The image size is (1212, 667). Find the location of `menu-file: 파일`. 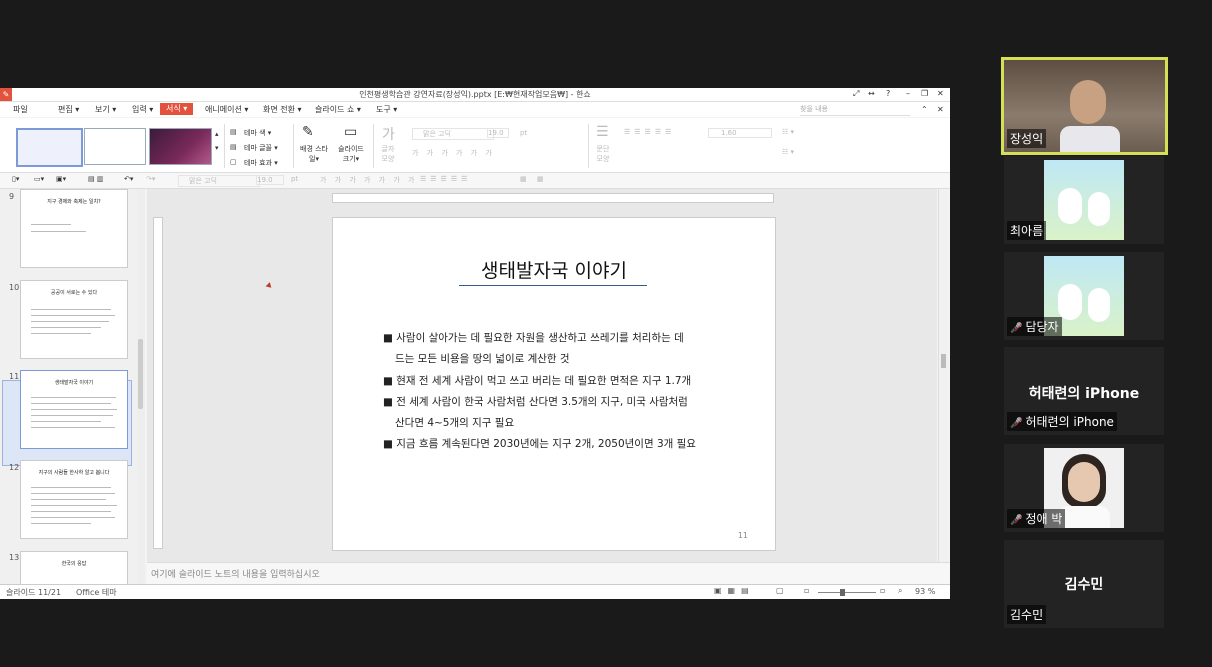

menu-file: 파일 is located at coordinates (20, 109).